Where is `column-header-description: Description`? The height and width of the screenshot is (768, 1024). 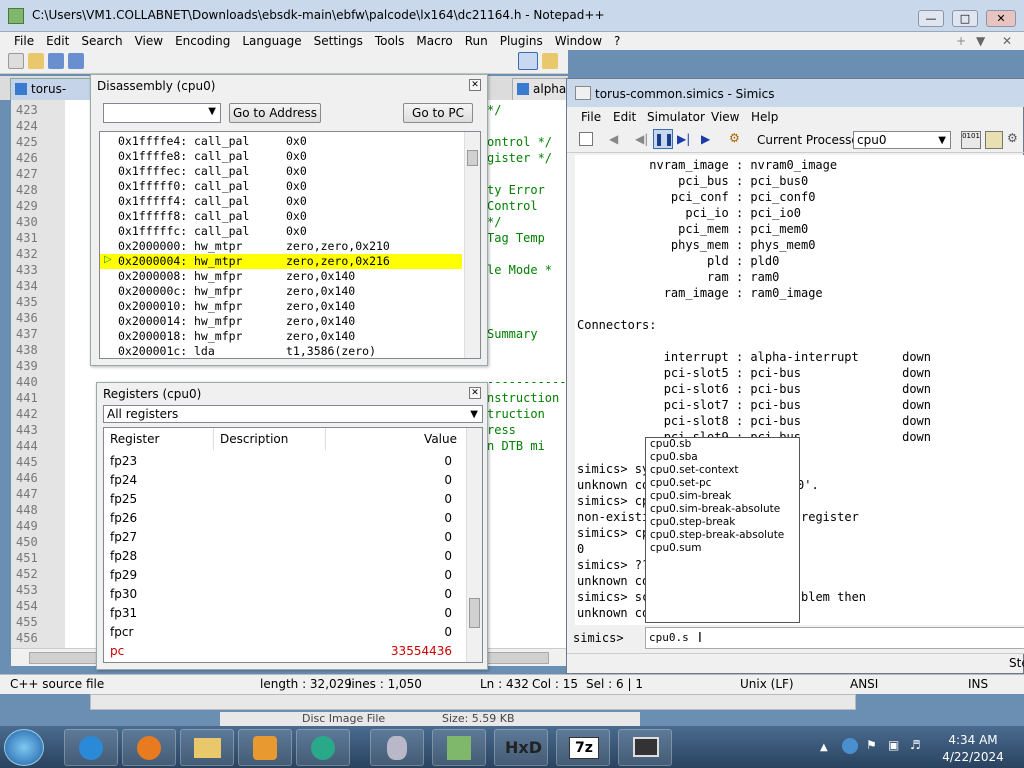
column-header-description: Description is located at coordinates (270, 439).